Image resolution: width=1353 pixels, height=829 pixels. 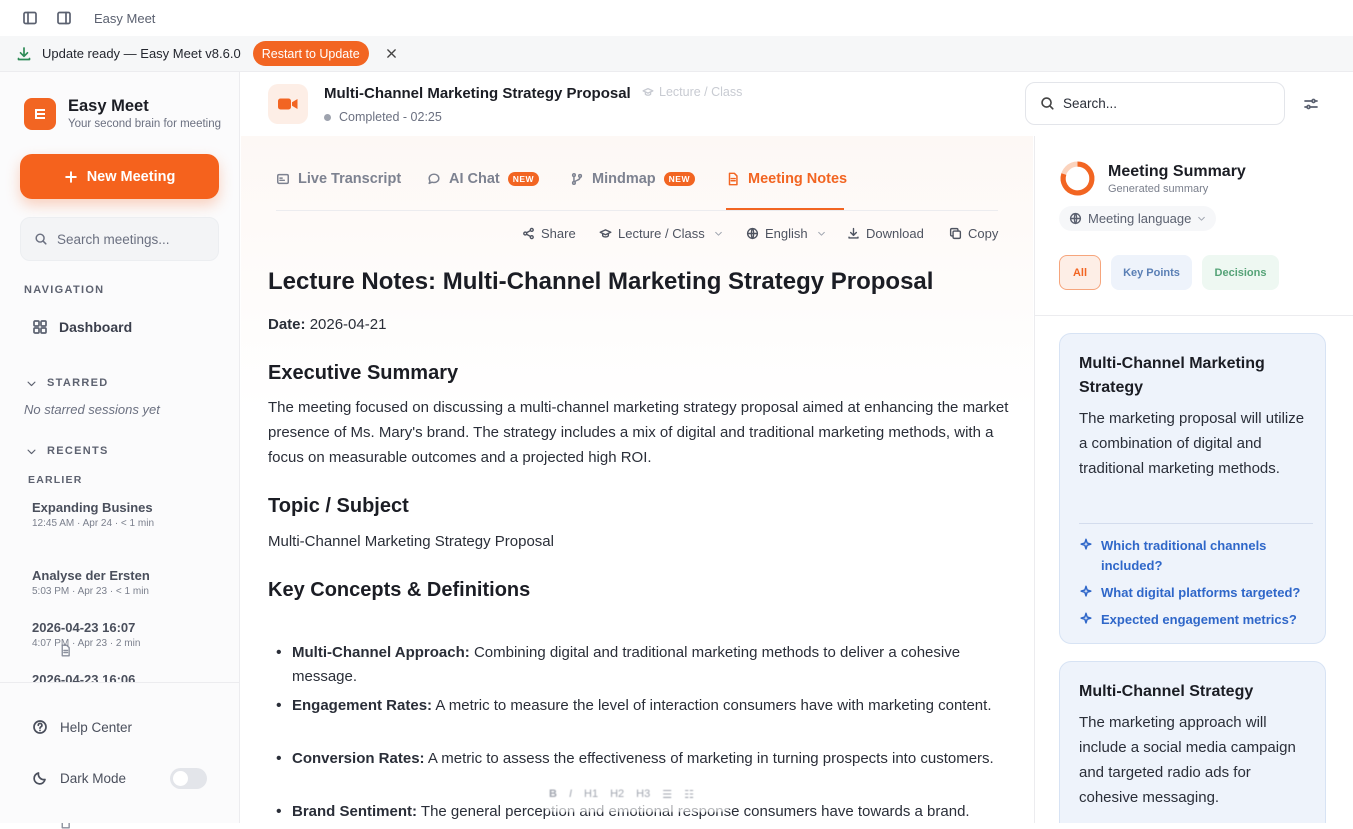 I want to click on title-bar: Easy Meet, so click(x=676, y=18).